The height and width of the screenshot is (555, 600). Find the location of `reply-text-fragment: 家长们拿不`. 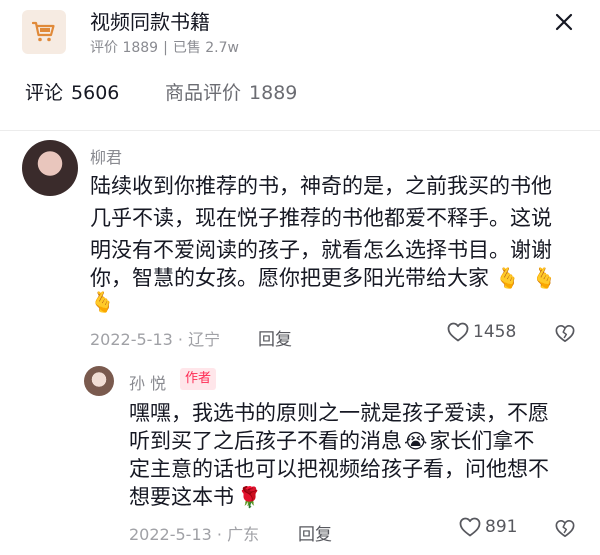

reply-text-fragment: 家长们拿不 is located at coordinates (482, 441).